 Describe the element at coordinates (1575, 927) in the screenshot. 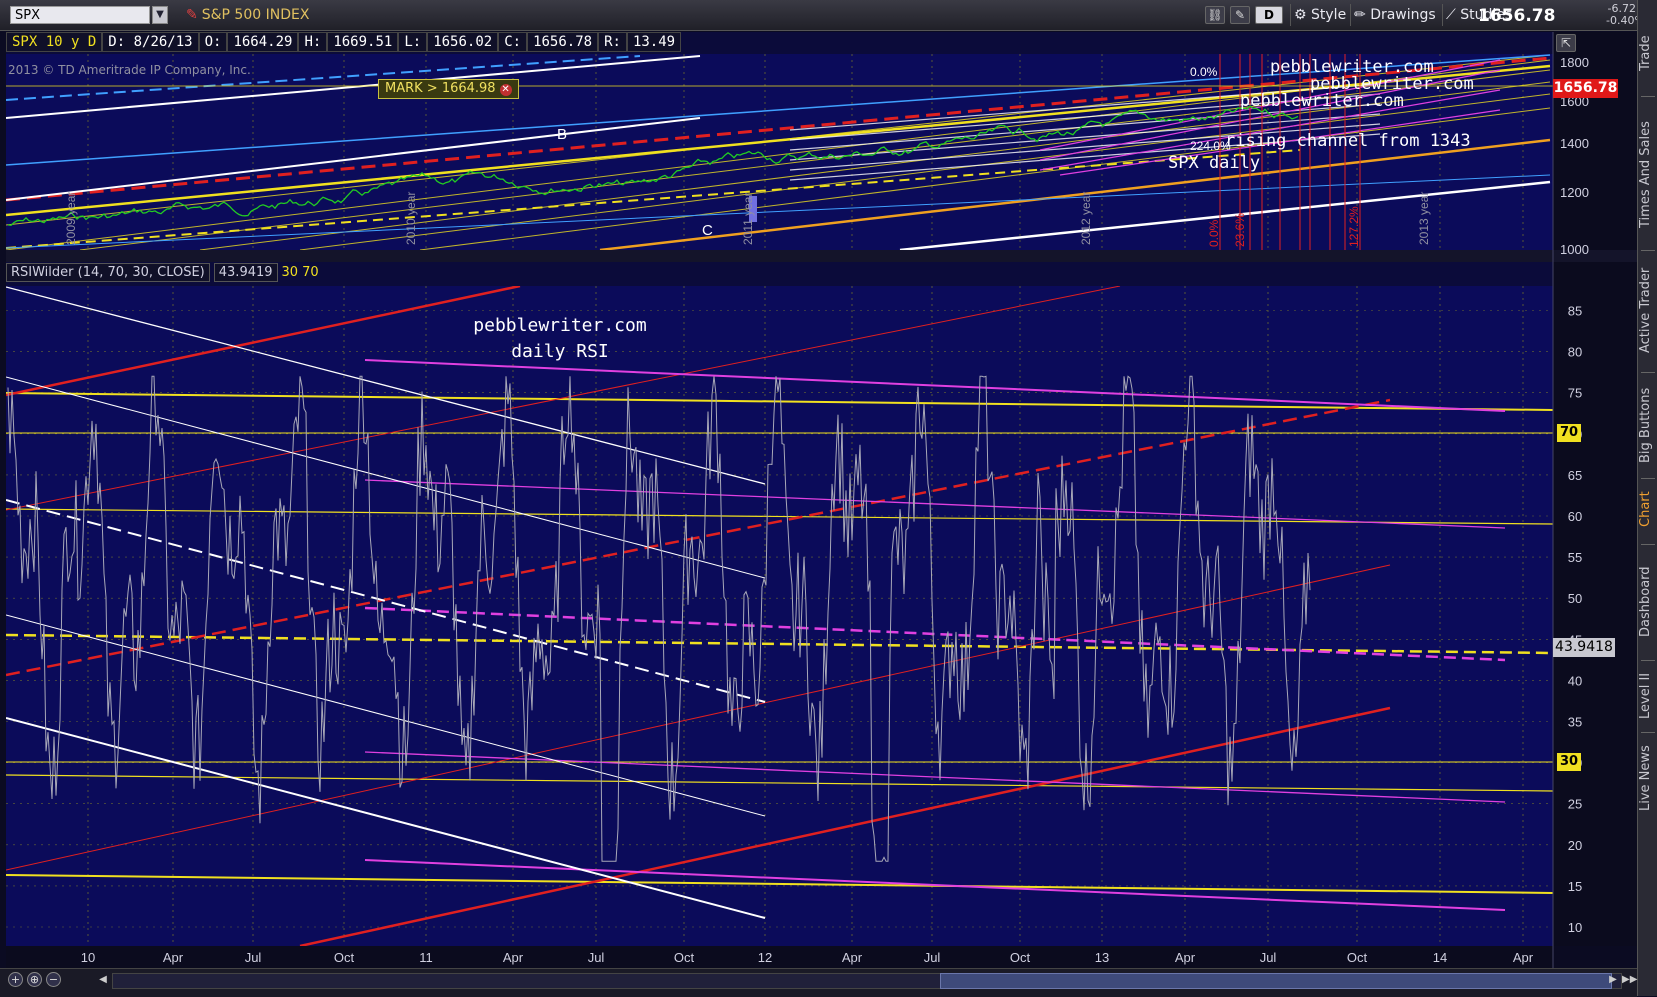

I see `rsi-tick-label: 10` at that location.